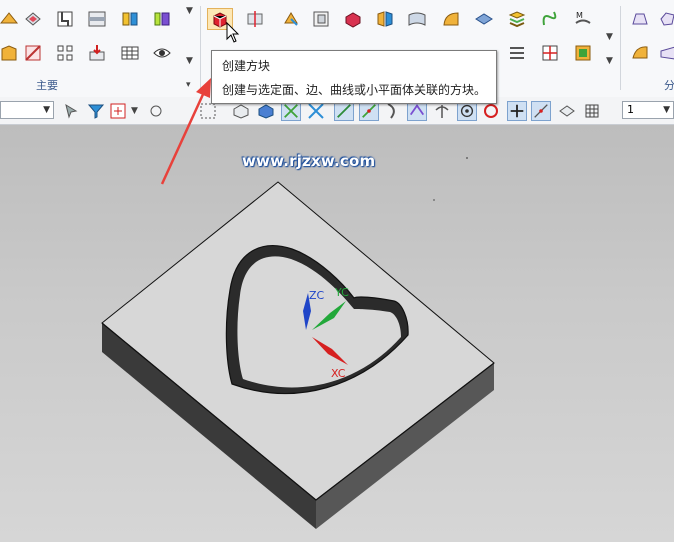 This screenshot has width=674, height=542. Describe the element at coordinates (246, 66) in the screenshot. I see `tooltip-title: 创建方块` at that location.